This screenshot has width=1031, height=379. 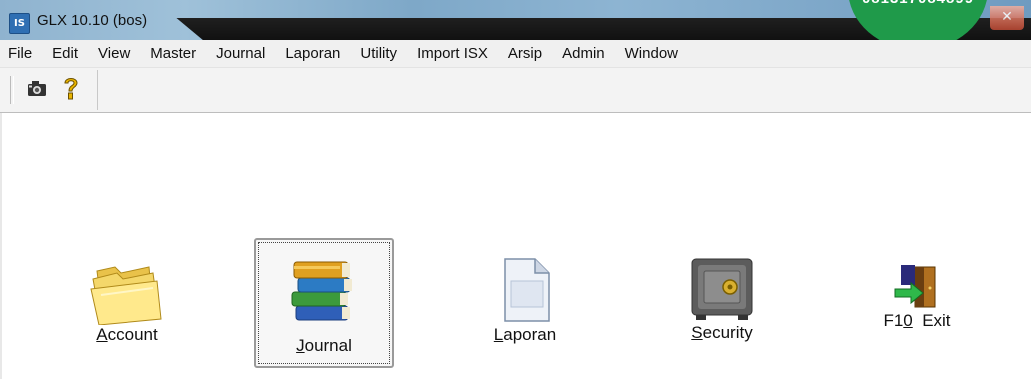 What do you see at coordinates (324, 345) in the screenshot?
I see `journal-label: Journal` at bounding box center [324, 345].